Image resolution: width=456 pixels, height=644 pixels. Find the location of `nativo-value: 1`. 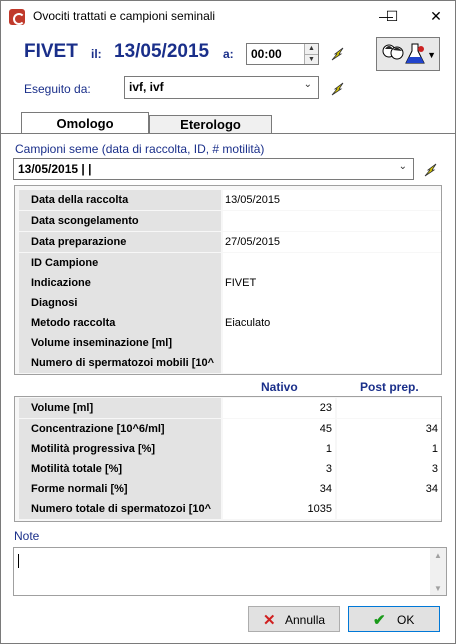

nativo-value: 1 is located at coordinates (279, 449).